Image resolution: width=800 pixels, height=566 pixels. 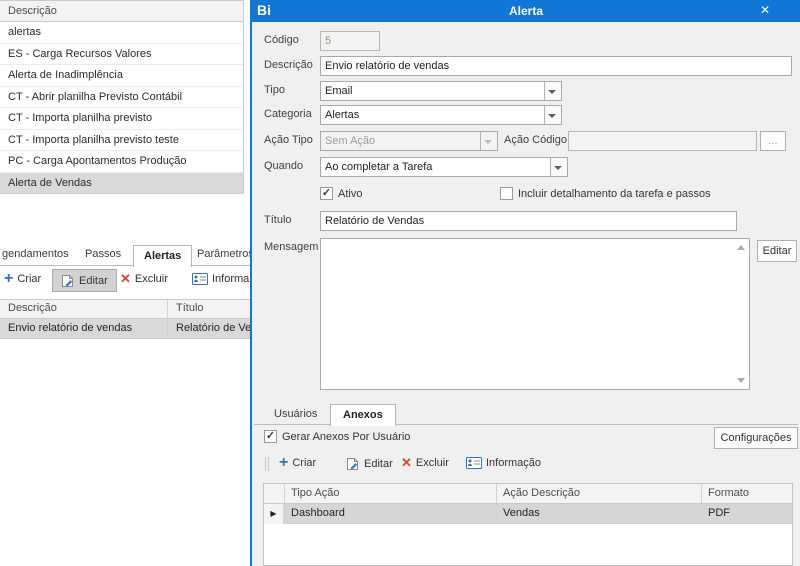 What do you see at coordinates (295, 414) in the screenshot?
I see `tab-usuarios: Usuários` at bounding box center [295, 414].